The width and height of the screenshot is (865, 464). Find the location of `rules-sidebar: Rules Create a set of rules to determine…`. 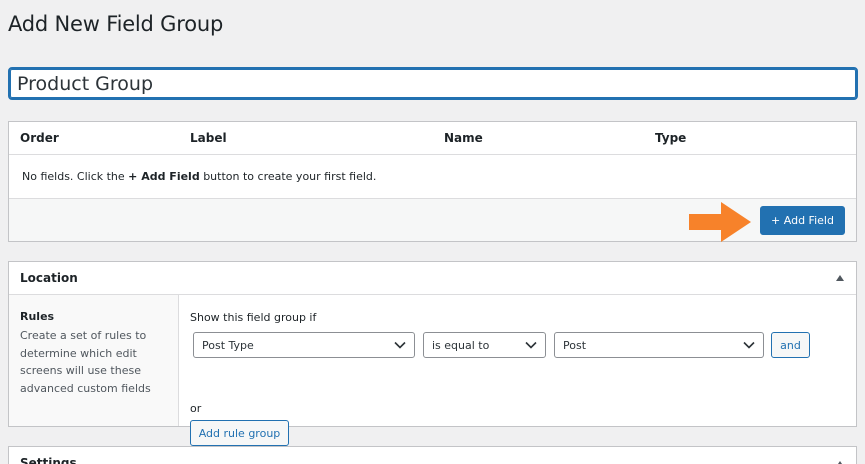

rules-sidebar: Rules Create a set of rules to determine… is located at coordinates (94, 360).